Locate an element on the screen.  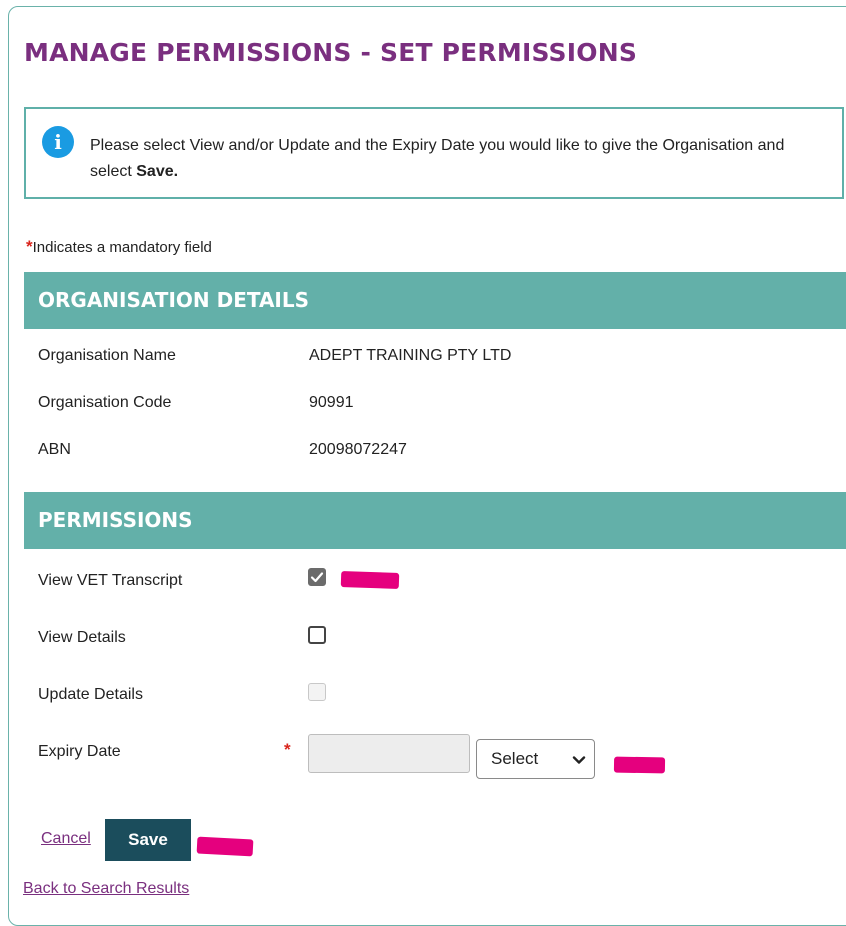
mandatory-note: *Indicates a mandatory field is located at coordinates (119, 247).